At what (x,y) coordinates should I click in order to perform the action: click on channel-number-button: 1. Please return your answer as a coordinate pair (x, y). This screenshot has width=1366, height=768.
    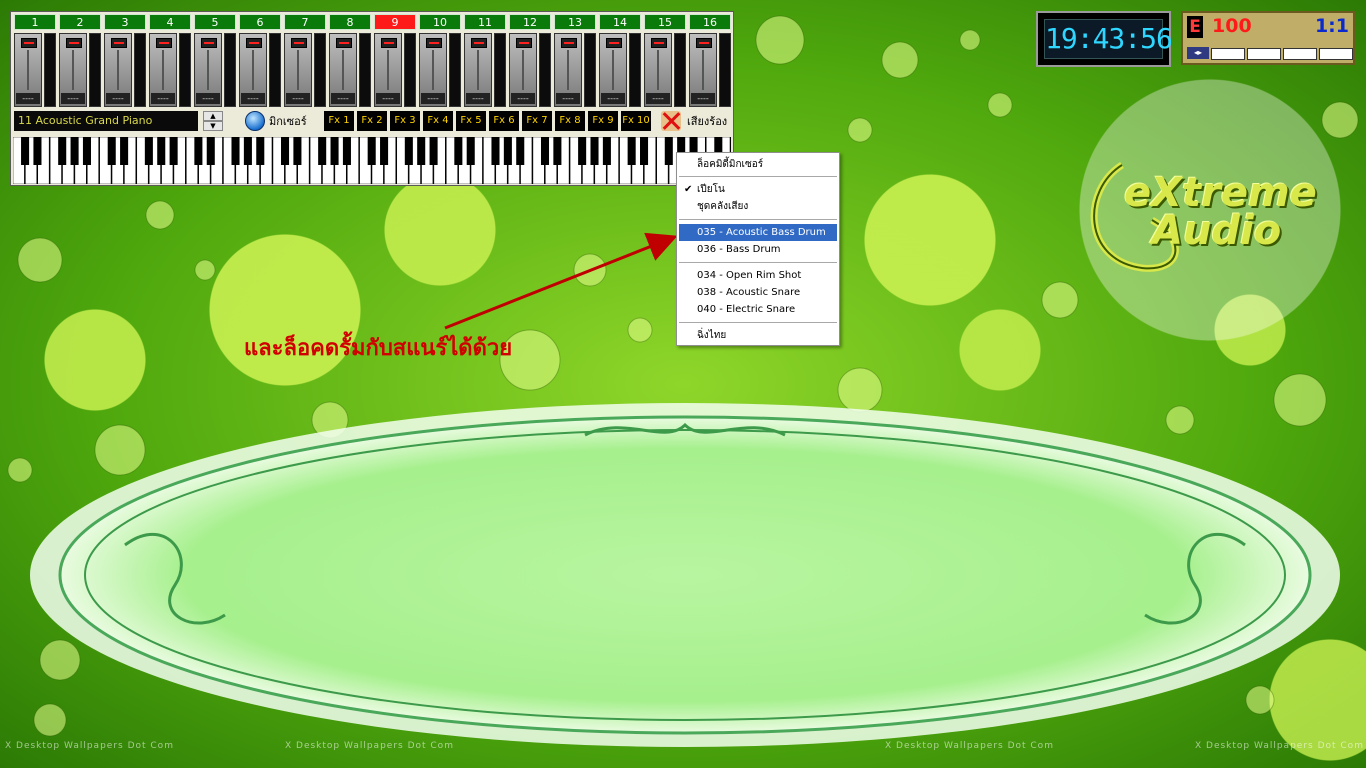
    Looking at the image, I should click on (35, 22).